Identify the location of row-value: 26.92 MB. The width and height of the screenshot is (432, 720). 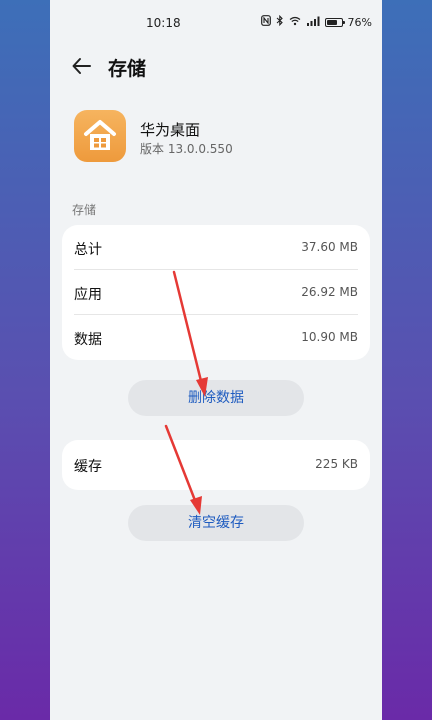
(329, 292).